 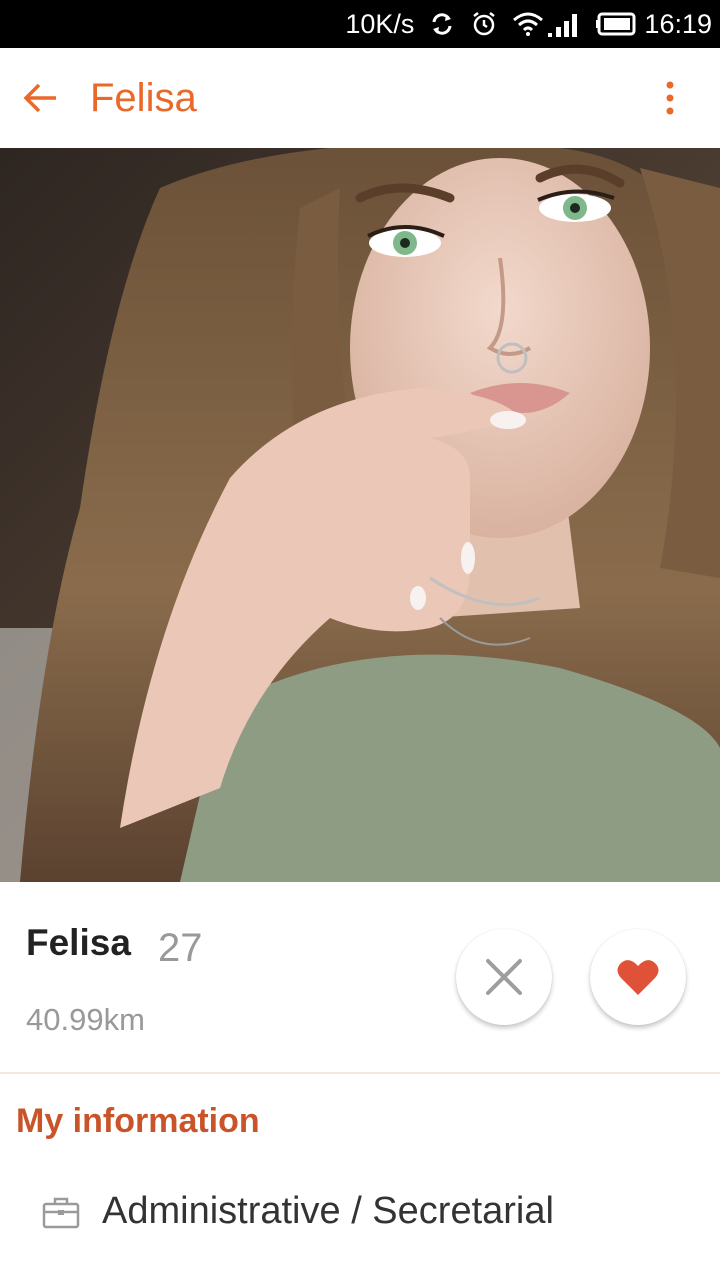 I want to click on back-button, so click(x=40, y=98).